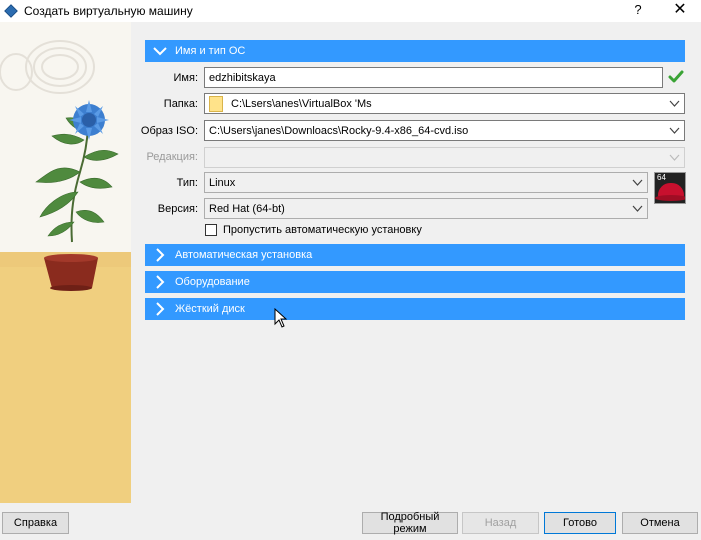  I want to click on version-label: Версия:, so click(177, 209).